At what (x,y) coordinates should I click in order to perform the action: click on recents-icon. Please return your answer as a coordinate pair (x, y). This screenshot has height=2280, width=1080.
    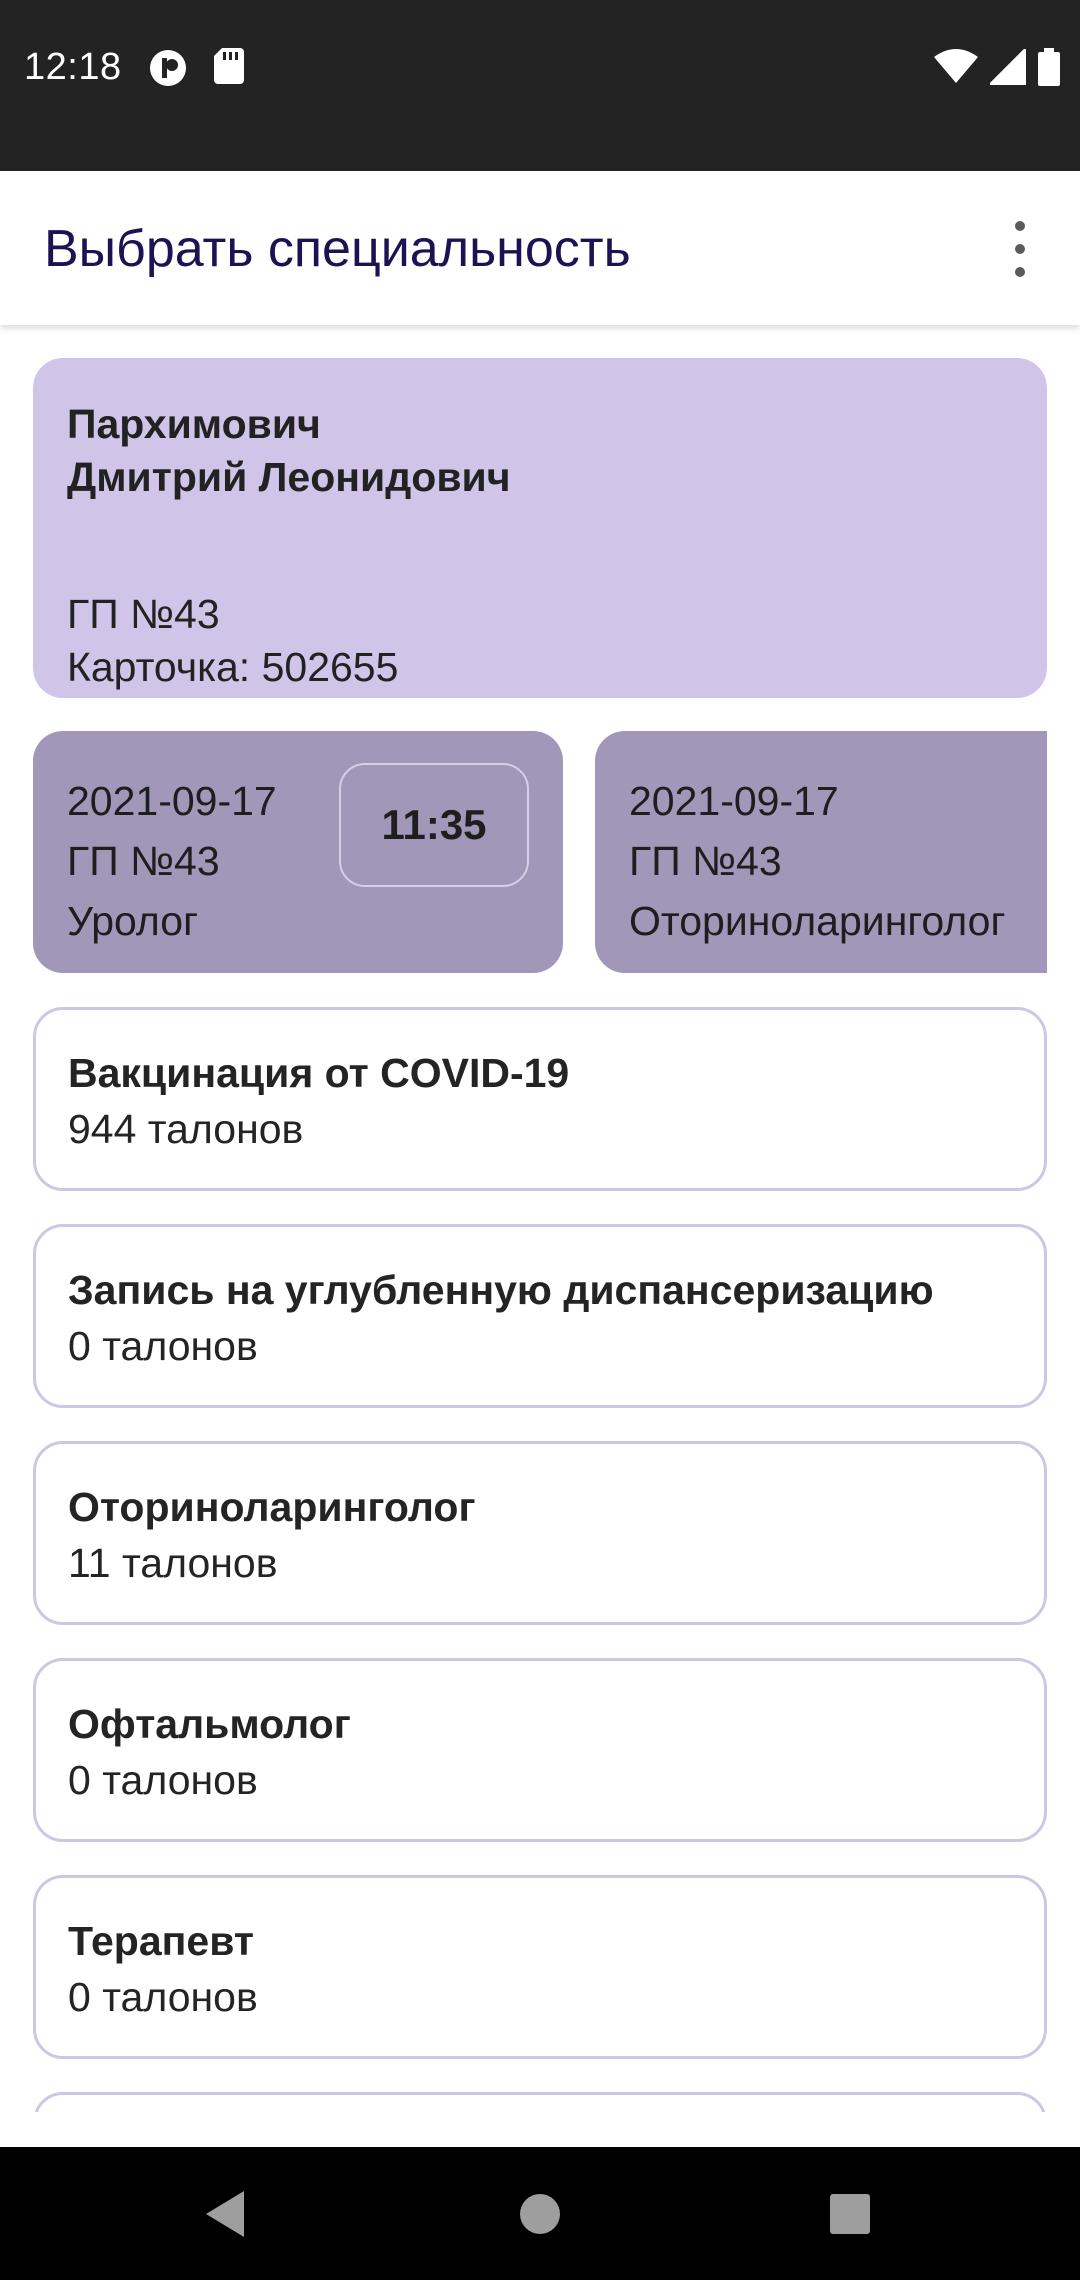
    Looking at the image, I should click on (850, 2214).